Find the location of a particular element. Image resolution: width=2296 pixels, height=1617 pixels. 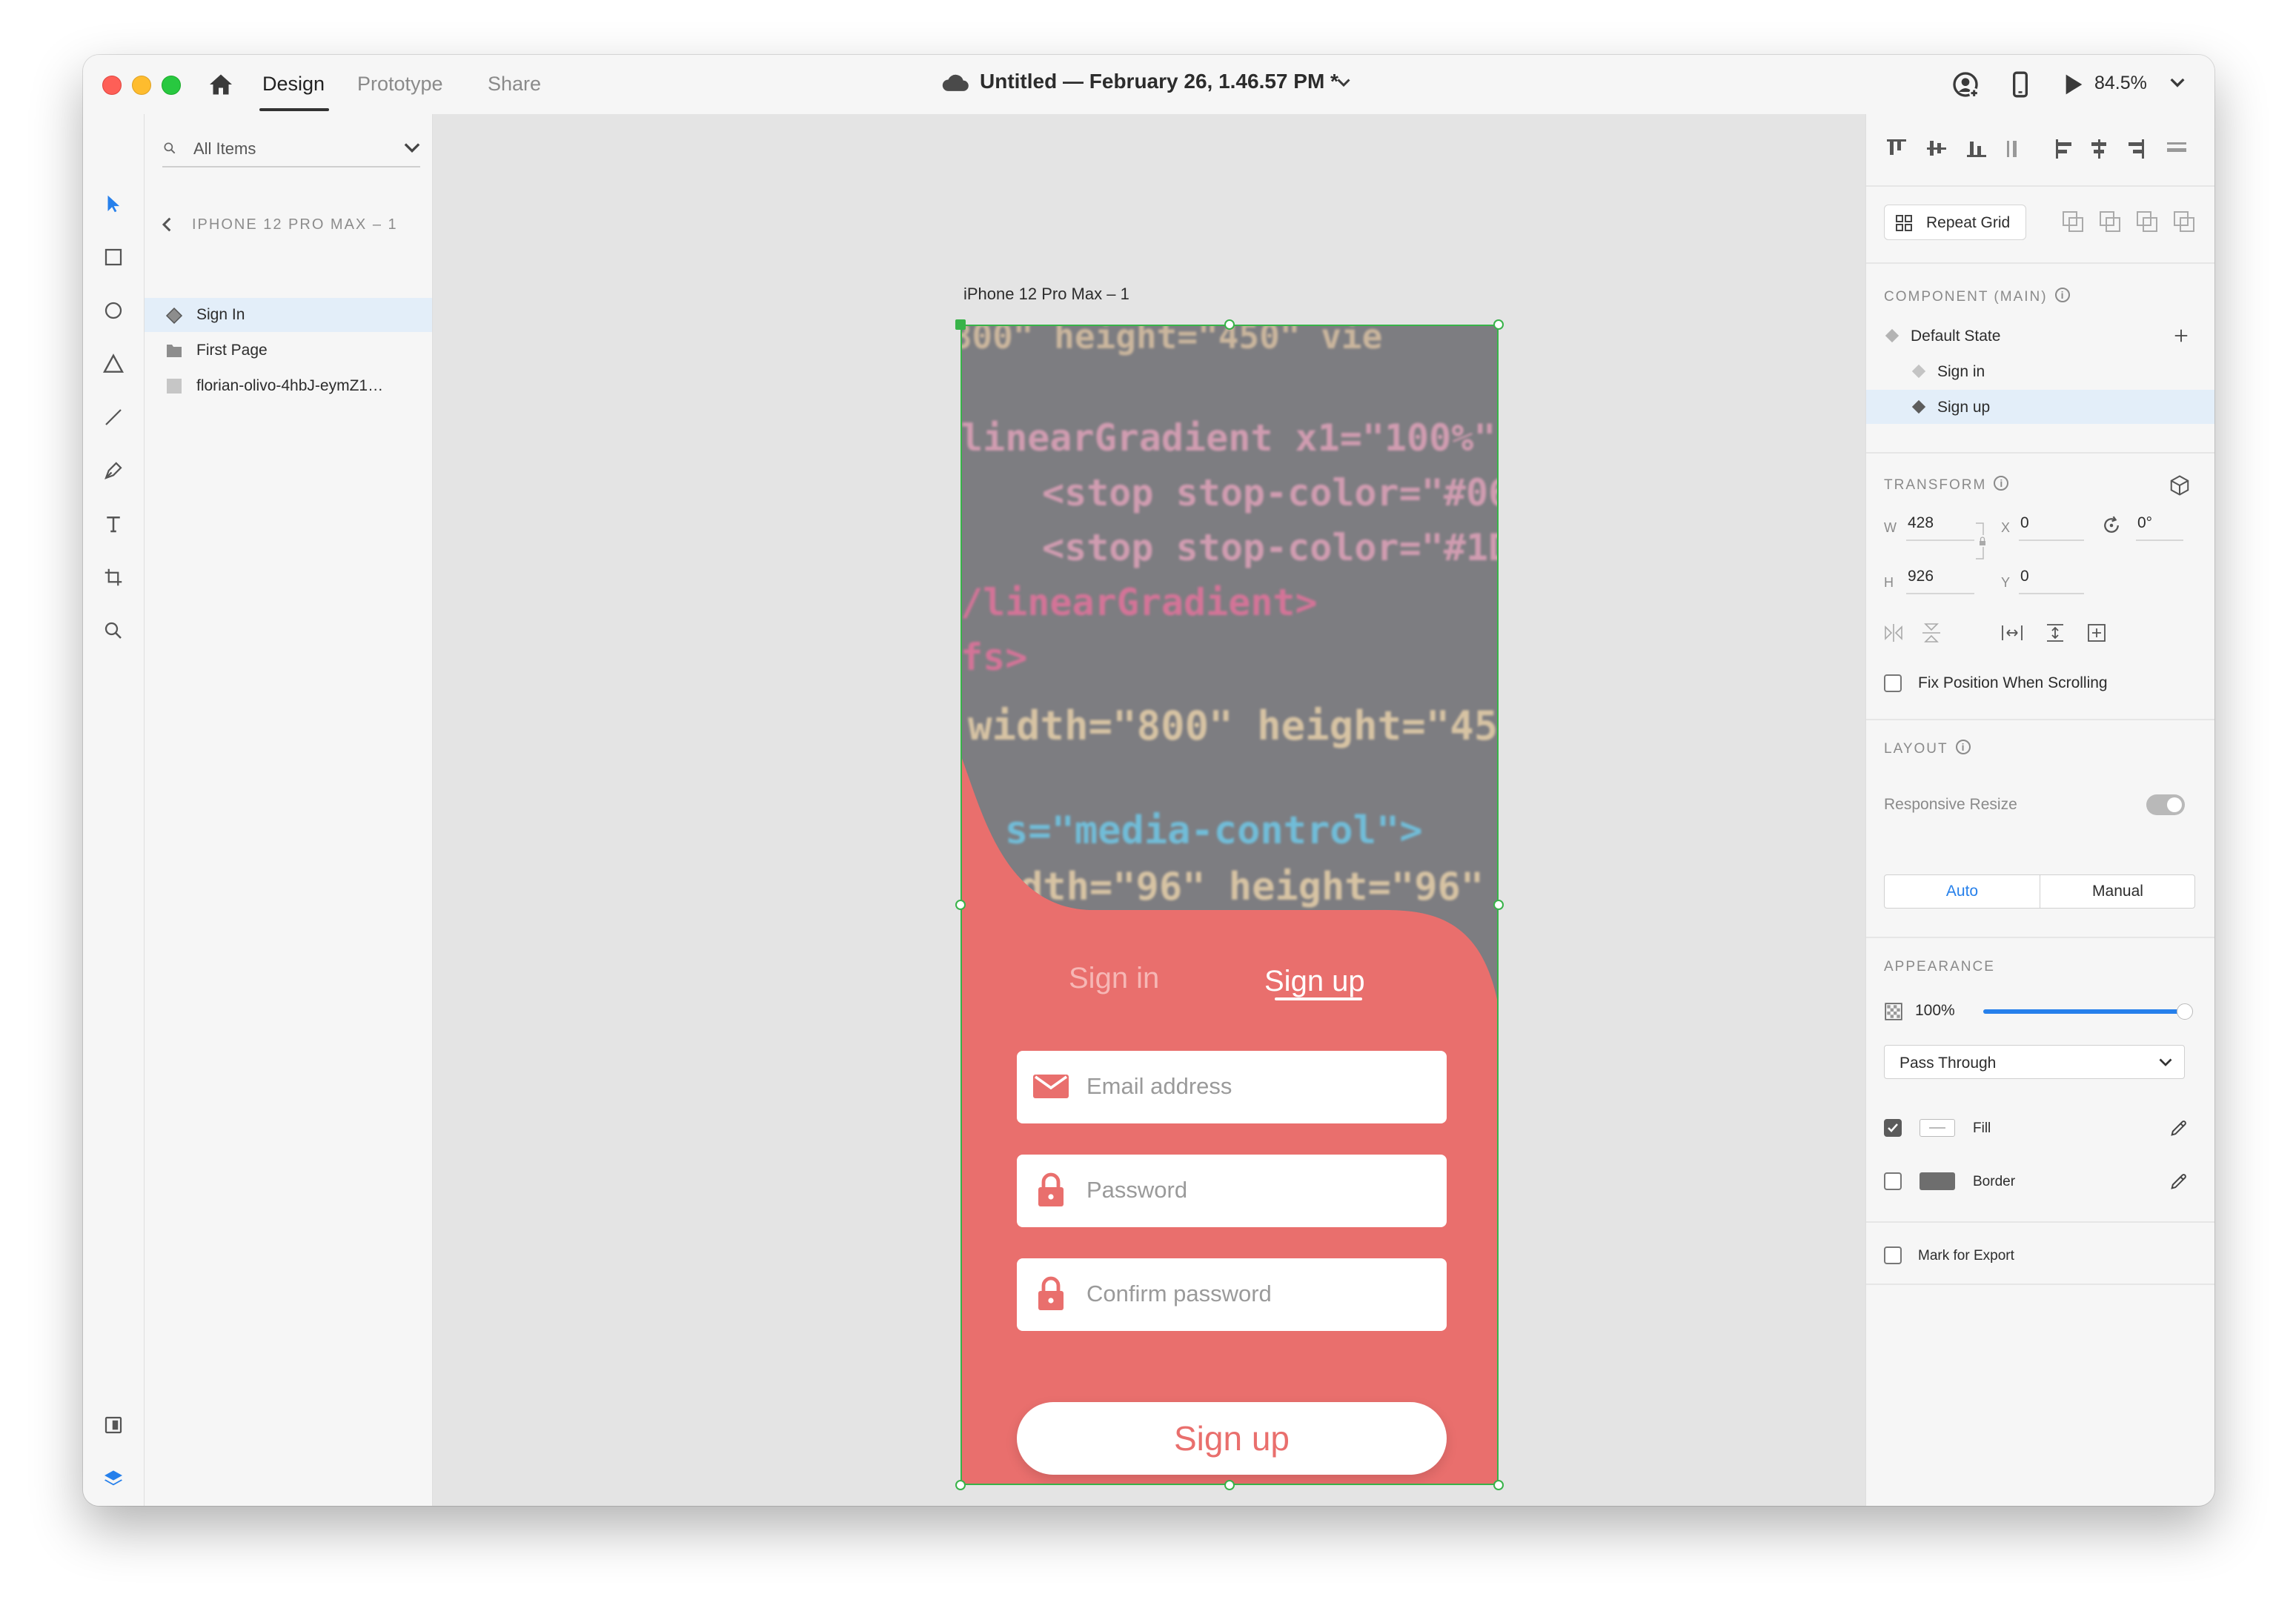

tab-prototype: Prototype is located at coordinates (400, 84).